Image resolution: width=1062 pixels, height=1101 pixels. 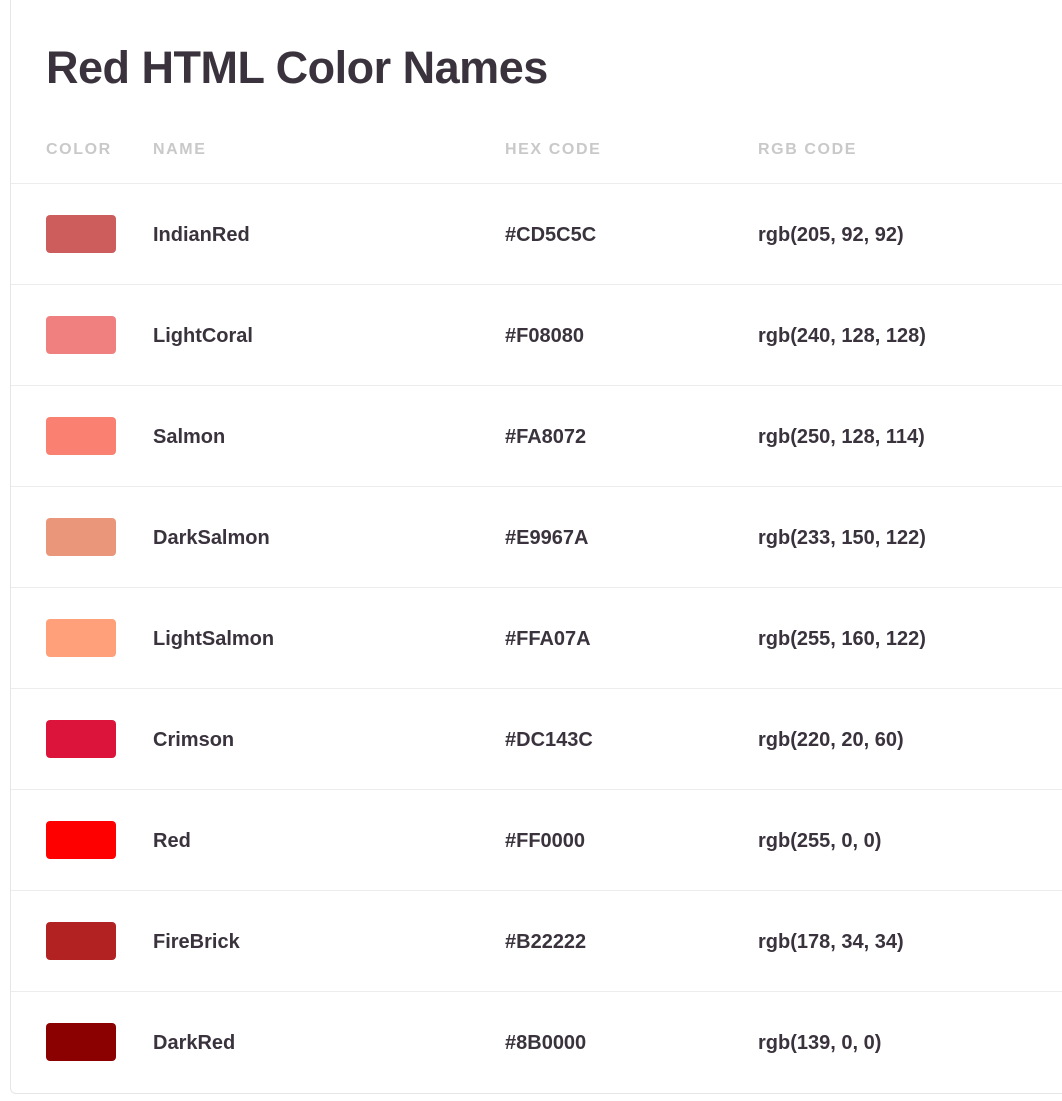 I want to click on color-name: Crimson, so click(x=194, y=740).